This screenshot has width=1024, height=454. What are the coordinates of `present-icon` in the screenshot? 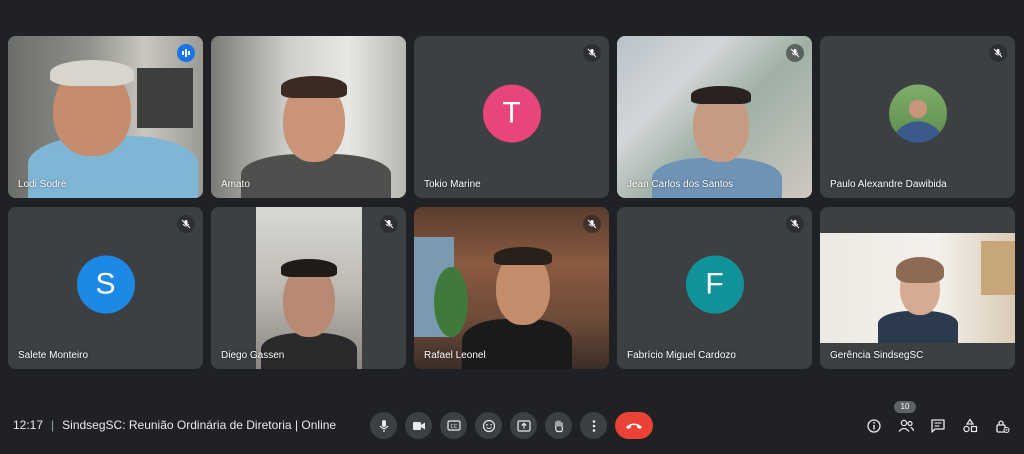 It's located at (523, 425).